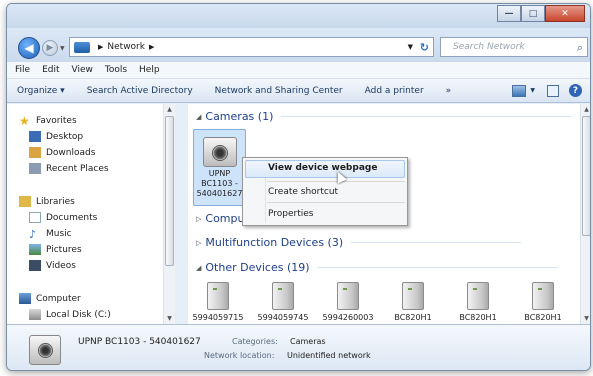 Image resolution: width=593 pixels, height=376 pixels. I want to click on group-cameras: ◢ Cameras (1), so click(384, 116).